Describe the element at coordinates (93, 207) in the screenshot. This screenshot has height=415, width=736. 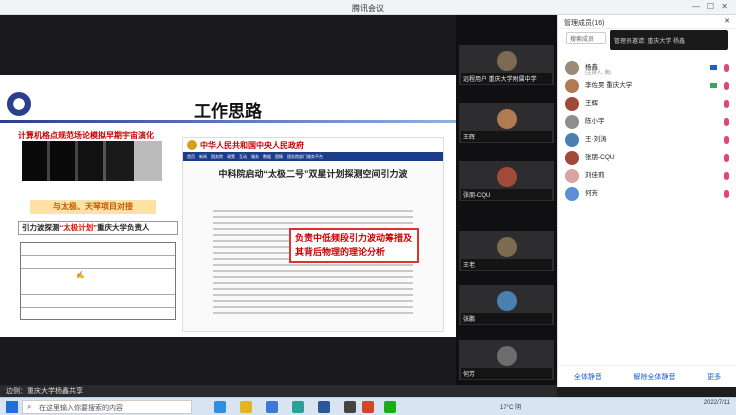
I see `collab-label: 与太极、天琴项目对接` at that location.